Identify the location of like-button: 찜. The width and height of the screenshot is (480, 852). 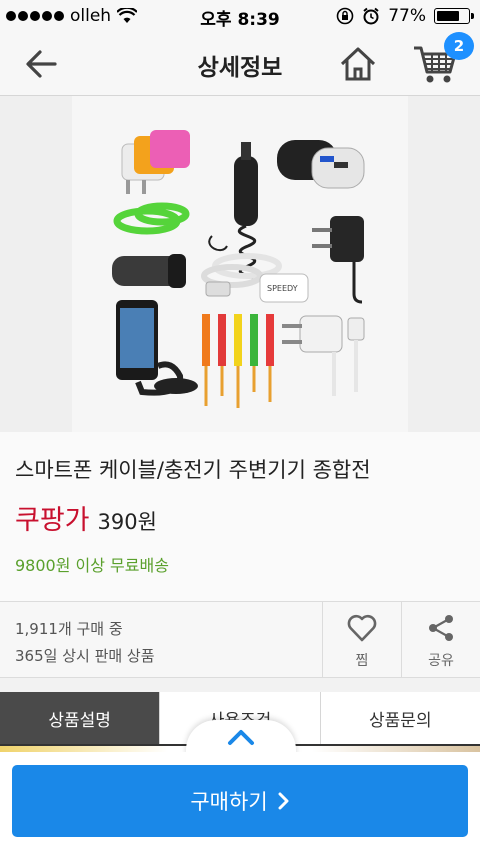
(361, 640).